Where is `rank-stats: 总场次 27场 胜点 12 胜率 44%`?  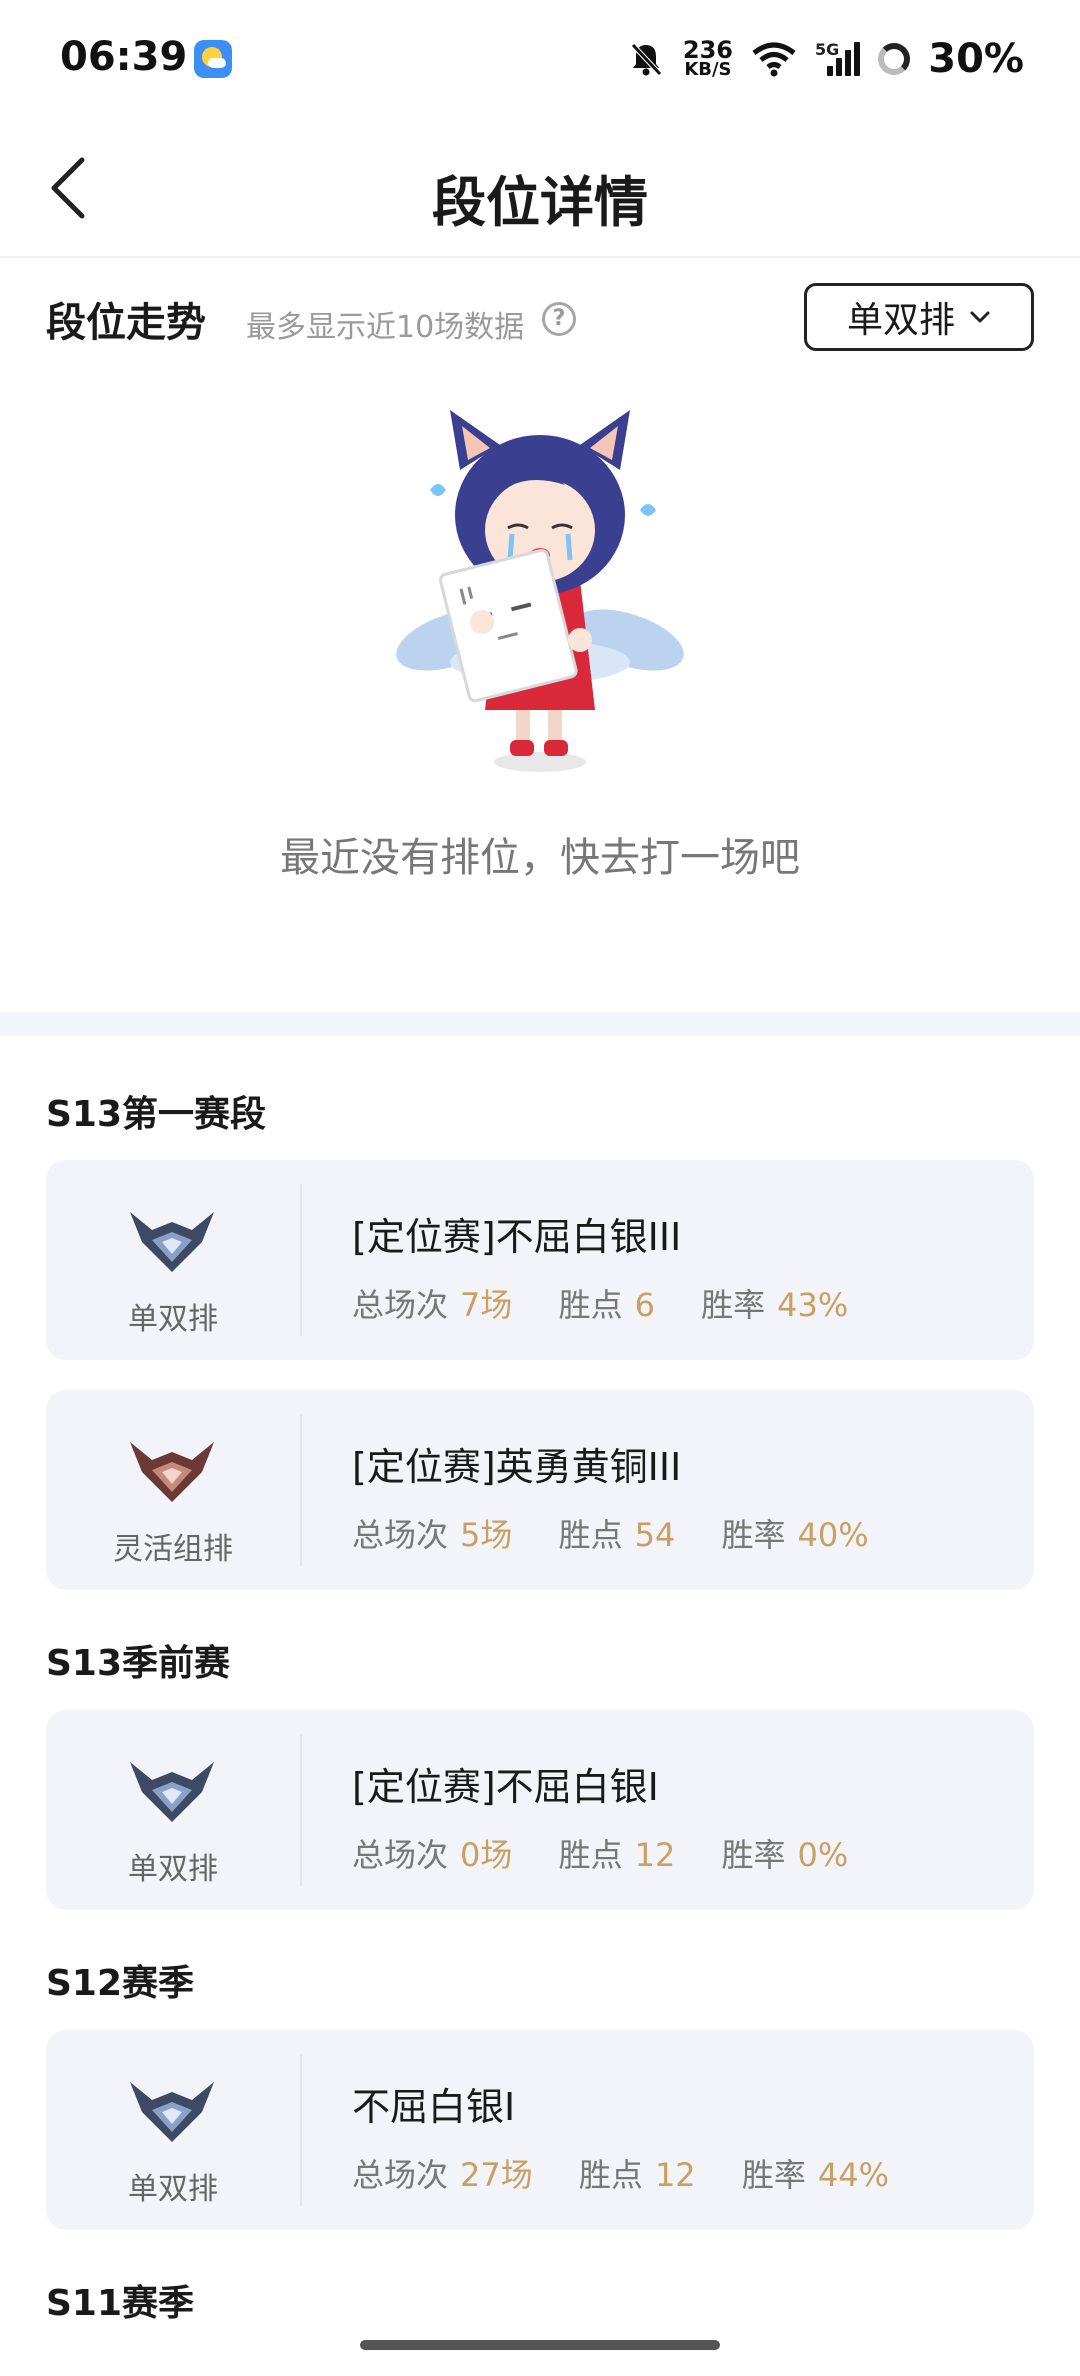
rank-stats: 总场次 27场 胜点 12 胜率 44% is located at coordinates (638, 2173).